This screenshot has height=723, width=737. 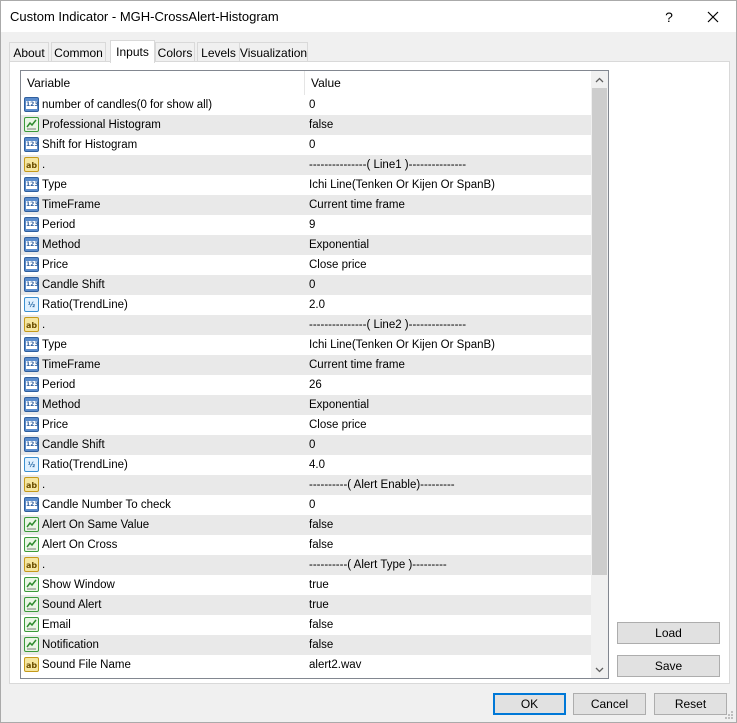 What do you see at coordinates (668, 633) in the screenshot?
I see `load-button: Load` at bounding box center [668, 633].